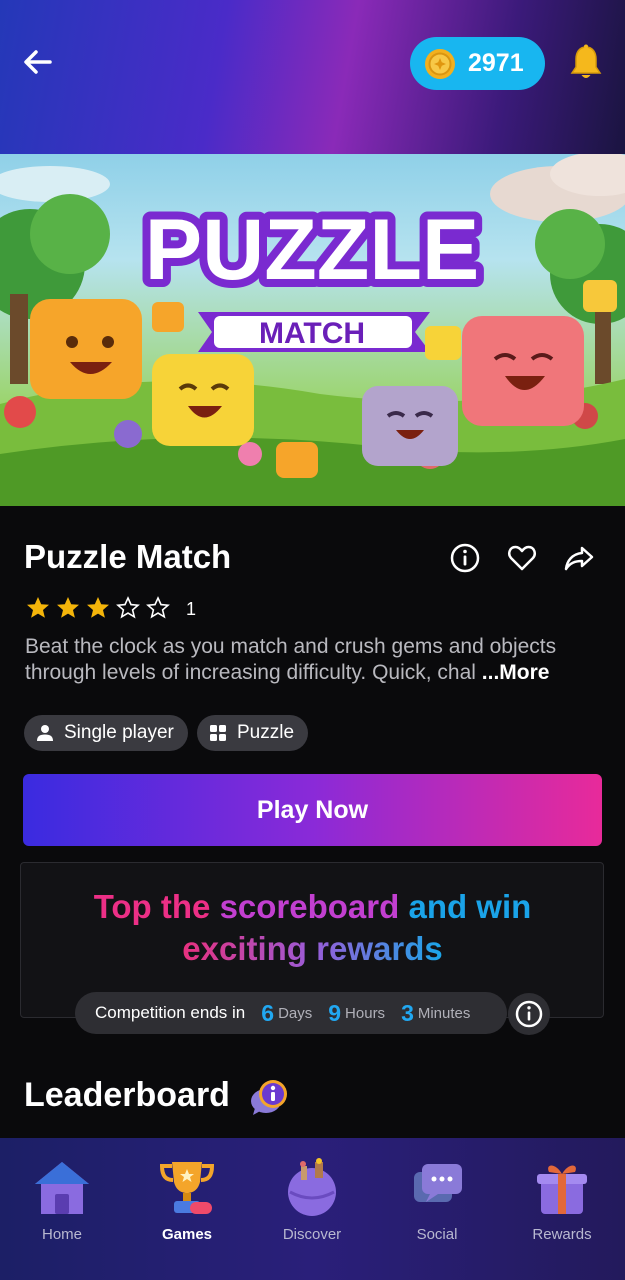 This screenshot has width=625, height=1280. Describe the element at coordinates (187, 1234) in the screenshot. I see `nav-label: Games` at that location.